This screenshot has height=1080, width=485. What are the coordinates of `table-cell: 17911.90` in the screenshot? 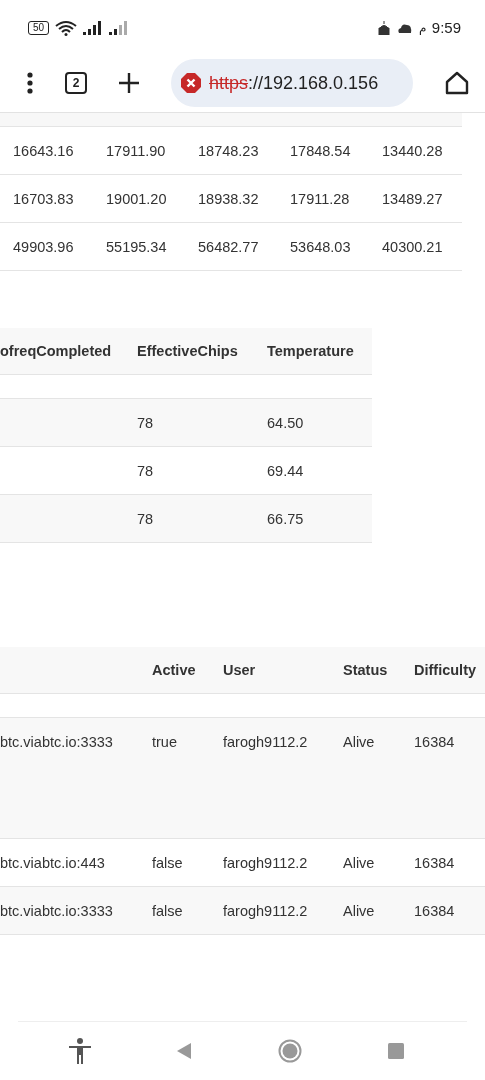 It's located at (136, 150).